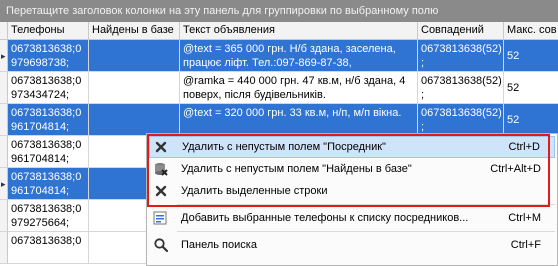  I want to click on add-list-icon, so click(161, 218).